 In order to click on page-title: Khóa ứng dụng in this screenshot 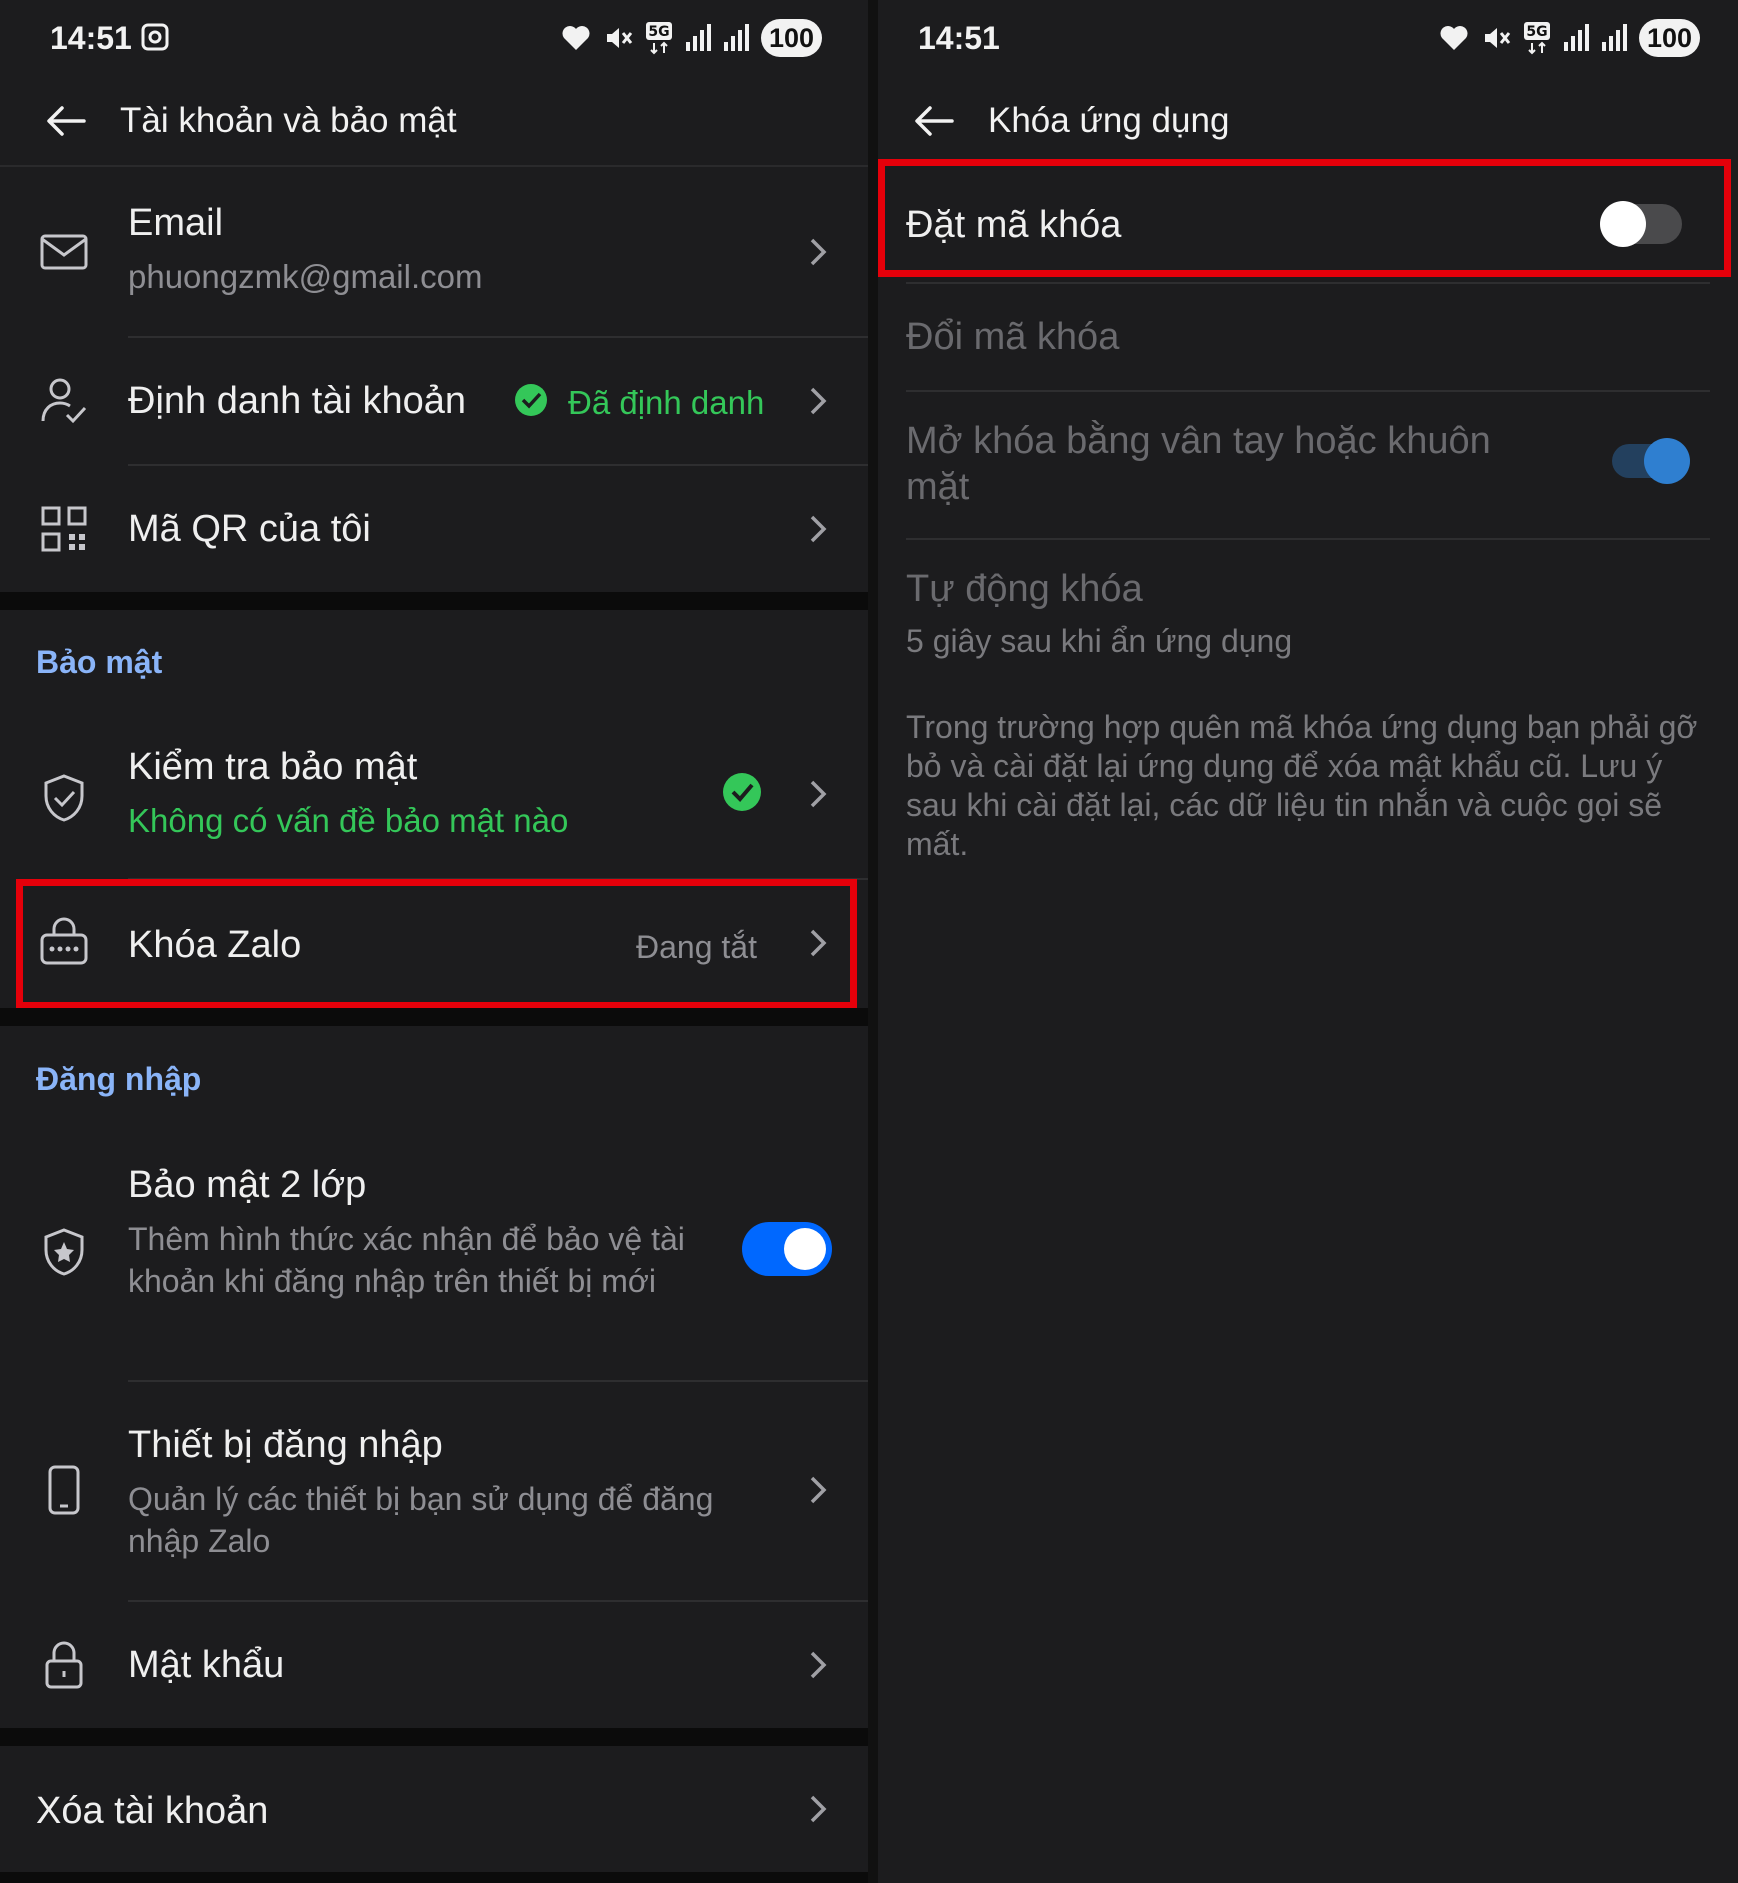, I will do `click(1109, 120)`.